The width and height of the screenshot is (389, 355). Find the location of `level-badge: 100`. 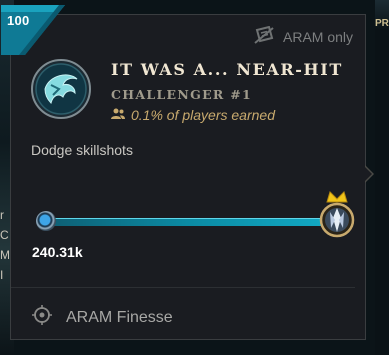

level-badge: 100 is located at coordinates (33, 30).